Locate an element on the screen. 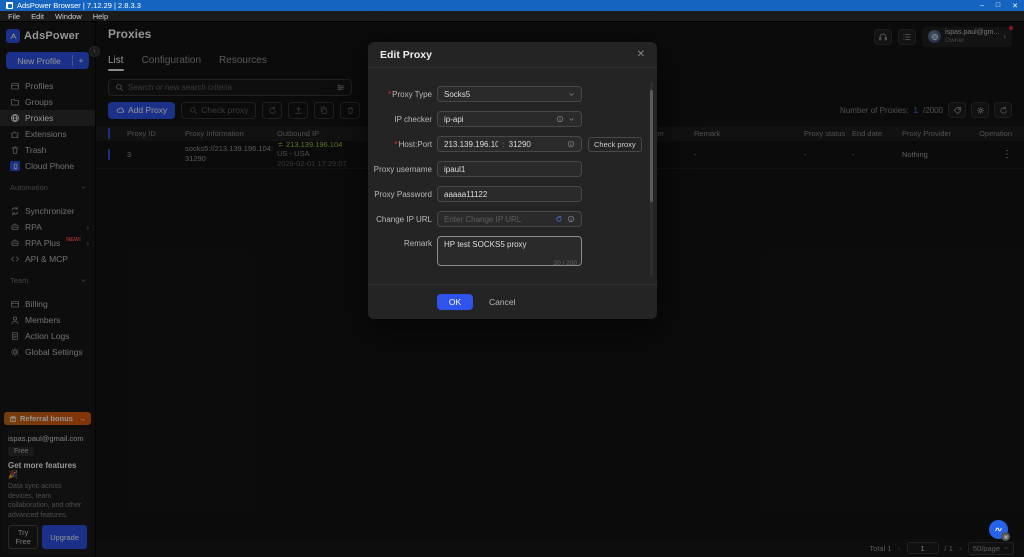  cancel-button: Cancel is located at coordinates (502, 302).